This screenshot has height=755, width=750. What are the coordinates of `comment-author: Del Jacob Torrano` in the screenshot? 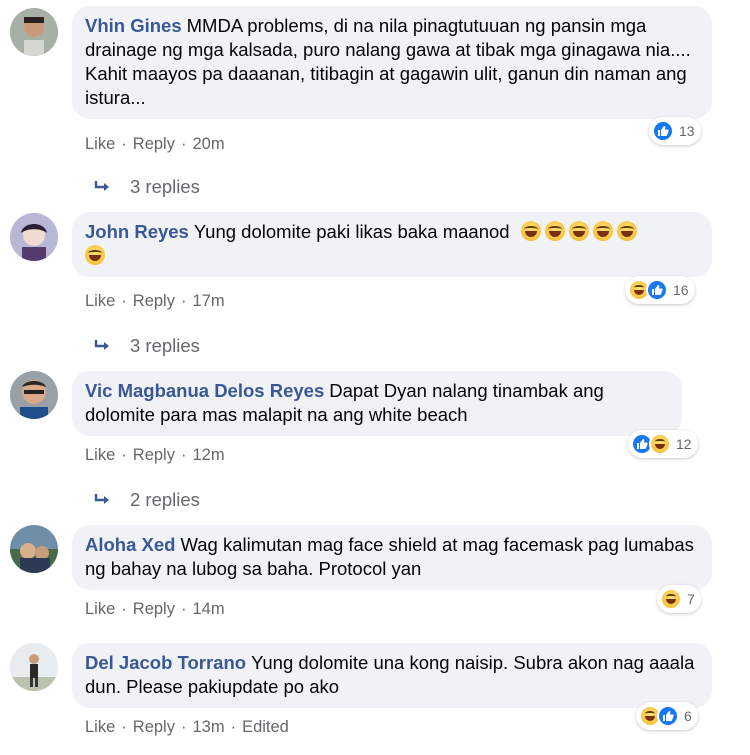 It's located at (165, 662).